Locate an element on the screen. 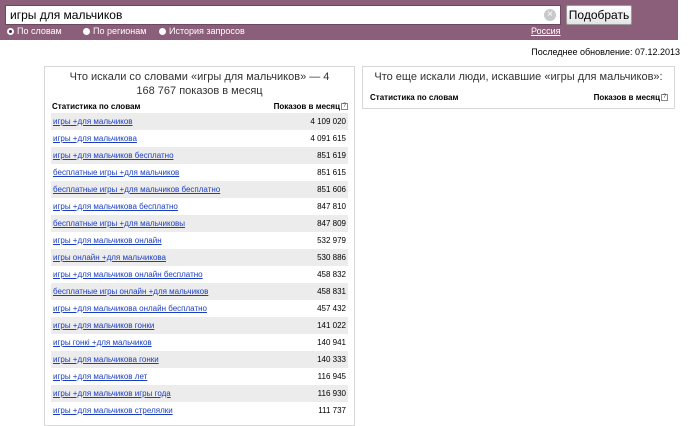 Image resolution: width=688 pixels, height=426 pixels. radio-label: По словам is located at coordinates (39, 31).